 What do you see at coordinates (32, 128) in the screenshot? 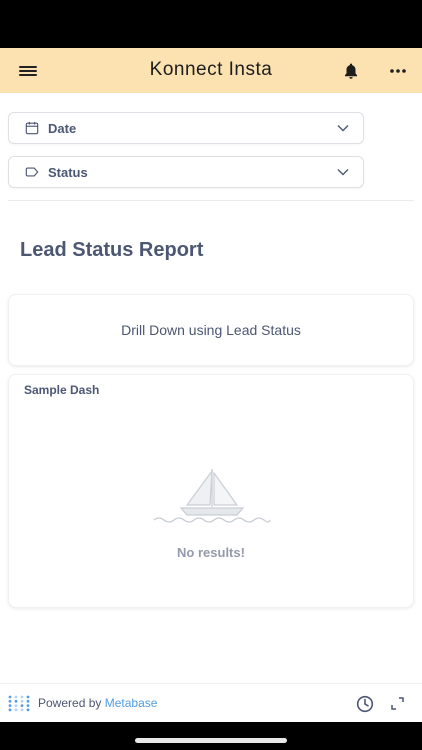
I see `calendar-icon` at bounding box center [32, 128].